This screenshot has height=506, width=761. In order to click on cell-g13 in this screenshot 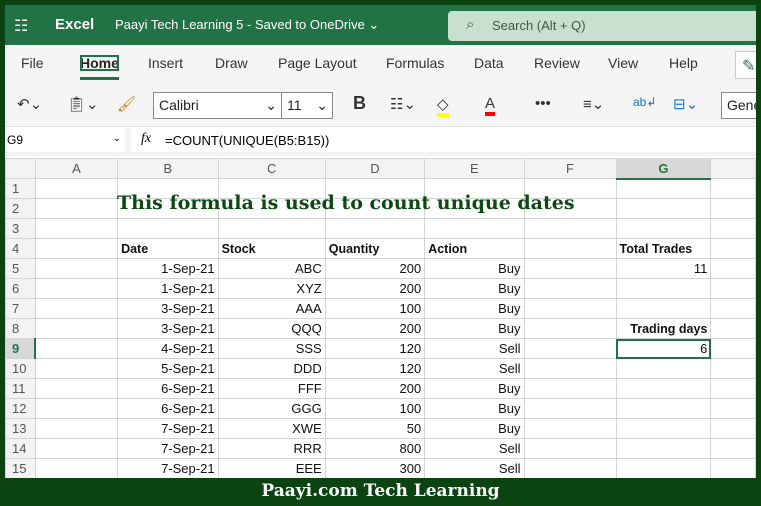, I will do `click(663, 428)`.